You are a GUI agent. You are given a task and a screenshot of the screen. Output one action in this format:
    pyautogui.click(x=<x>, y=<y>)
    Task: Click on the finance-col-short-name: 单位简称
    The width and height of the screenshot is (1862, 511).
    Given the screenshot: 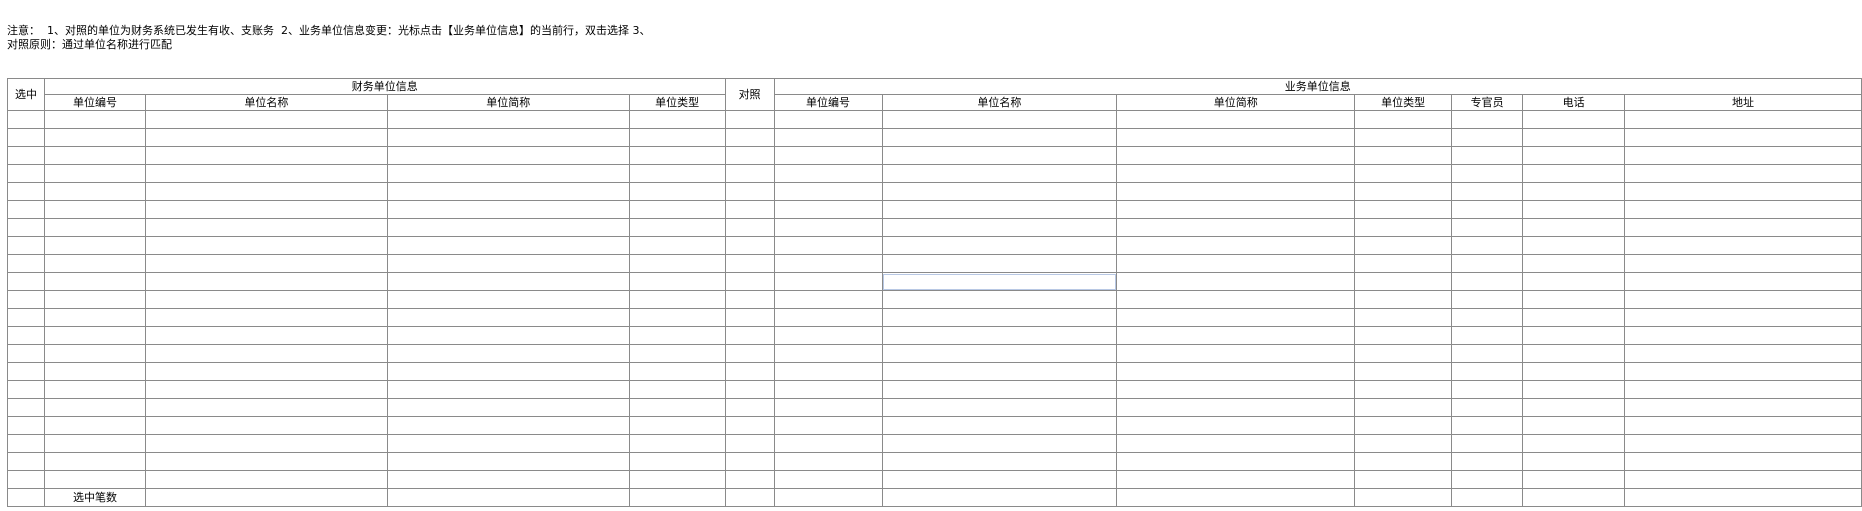 What is the action you would take?
    pyautogui.click(x=508, y=102)
    